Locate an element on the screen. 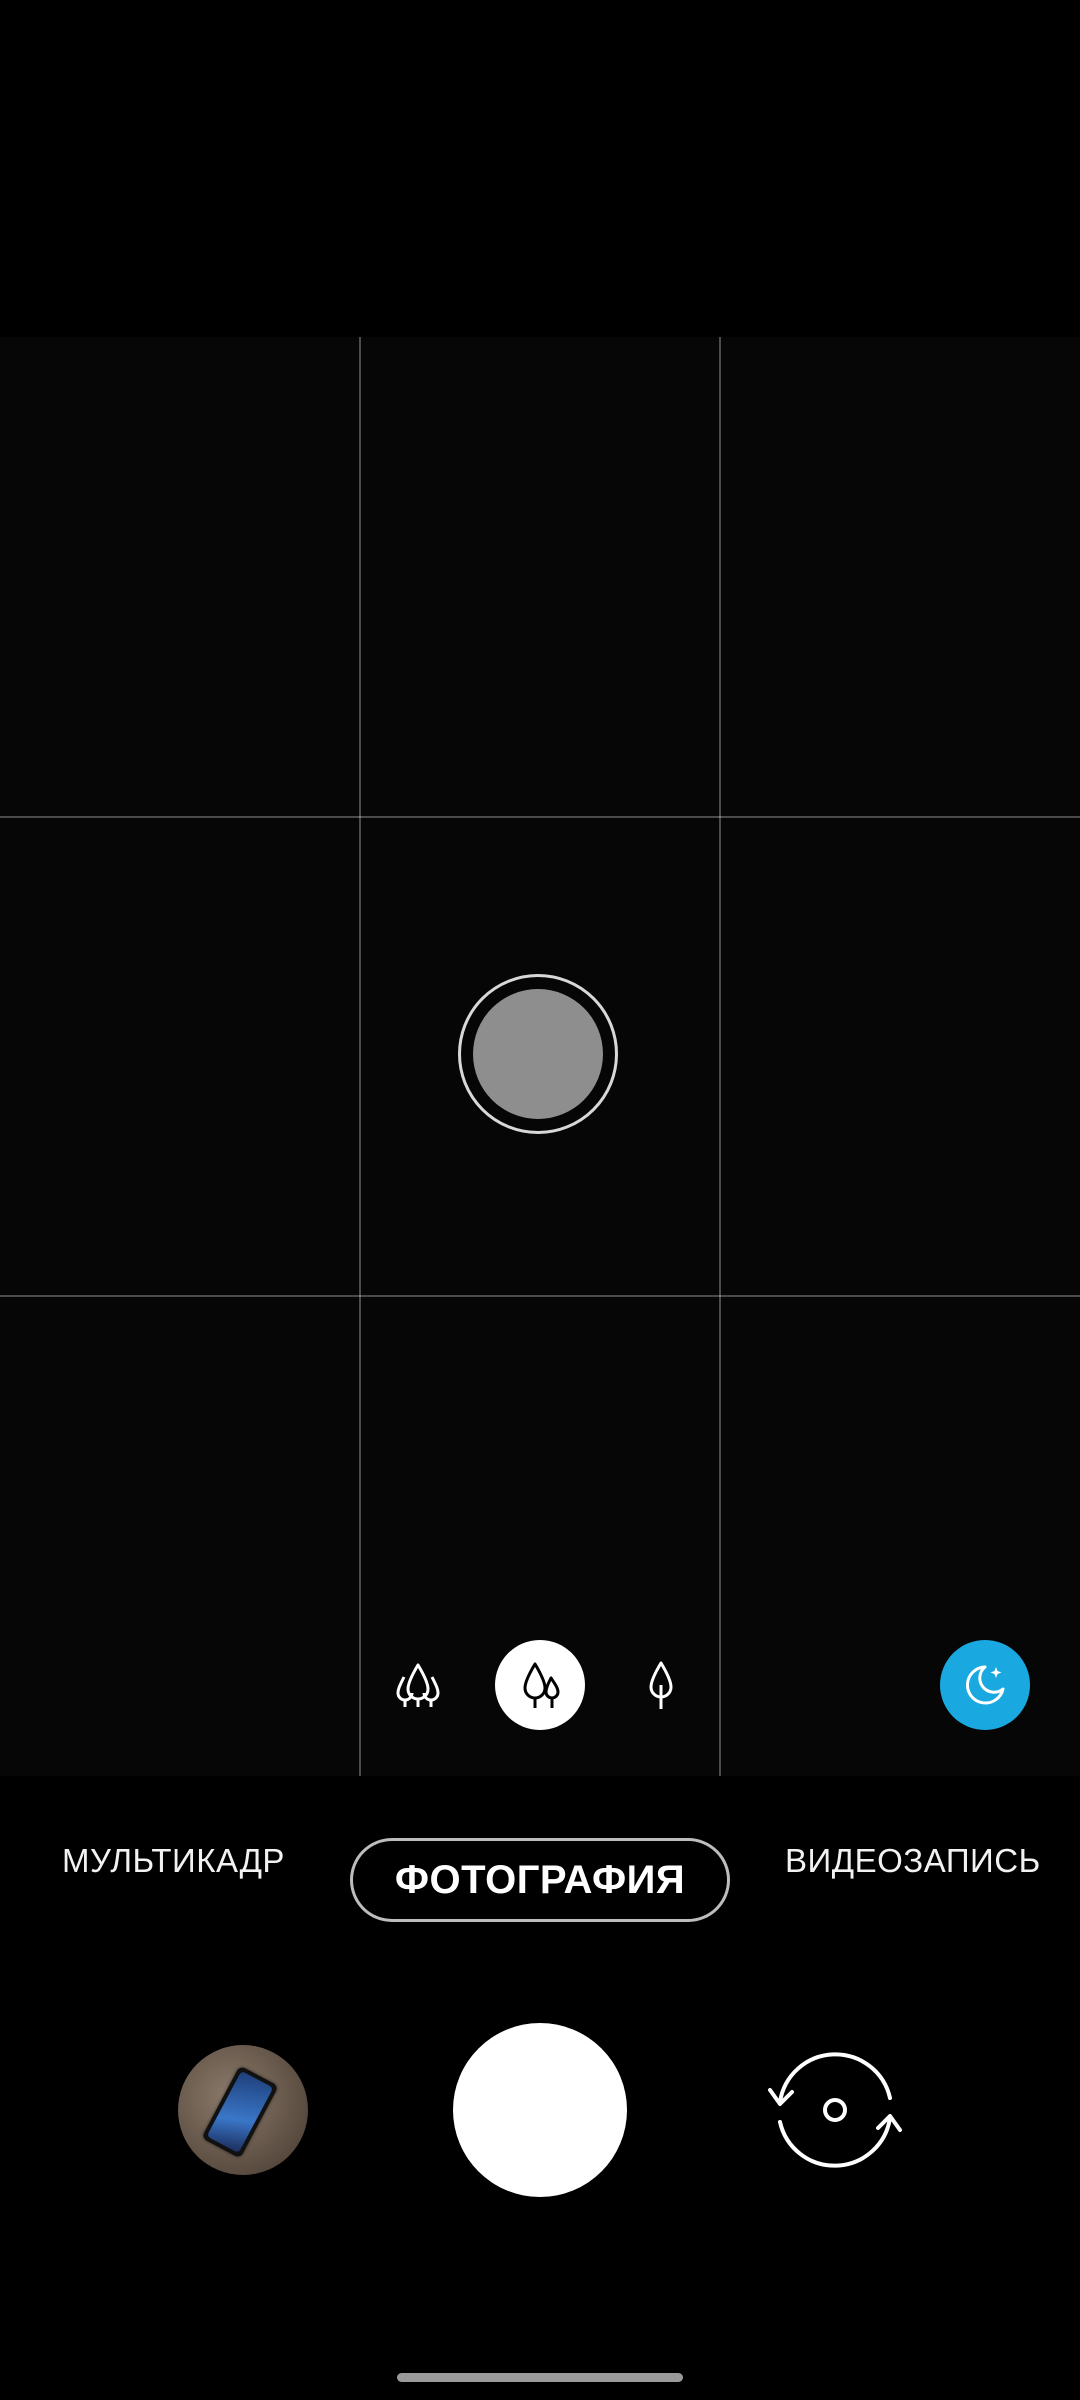 The width and height of the screenshot is (1080, 2400). standard-trees-icon is located at coordinates (541, 1685).